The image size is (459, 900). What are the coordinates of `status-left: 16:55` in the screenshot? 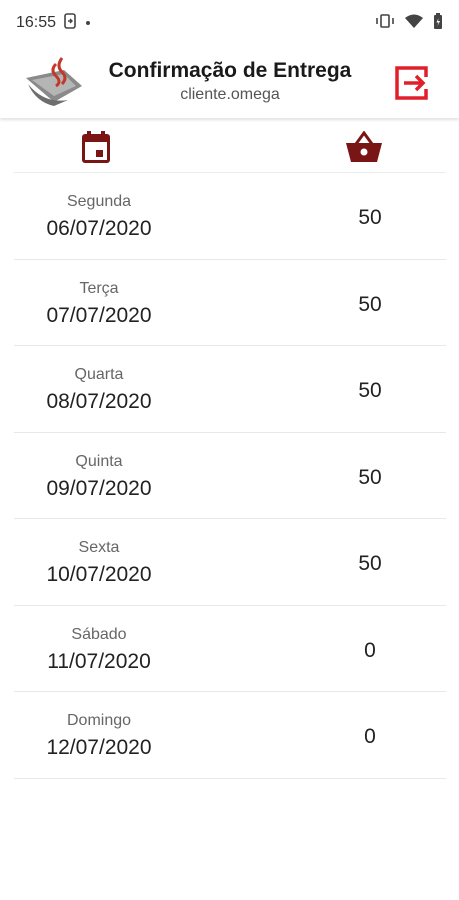 It's located at (53, 23).